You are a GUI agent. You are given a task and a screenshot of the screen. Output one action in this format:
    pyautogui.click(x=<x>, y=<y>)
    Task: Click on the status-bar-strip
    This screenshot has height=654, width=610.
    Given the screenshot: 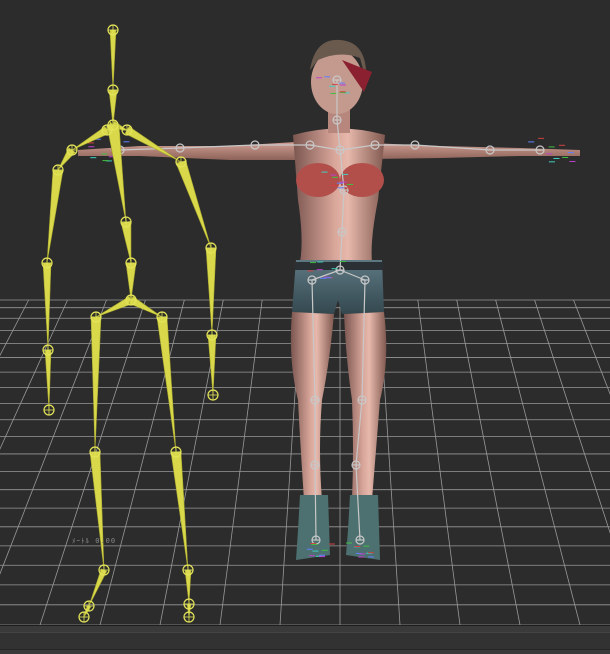 What is the action you would take?
    pyautogui.click(x=305, y=641)
    